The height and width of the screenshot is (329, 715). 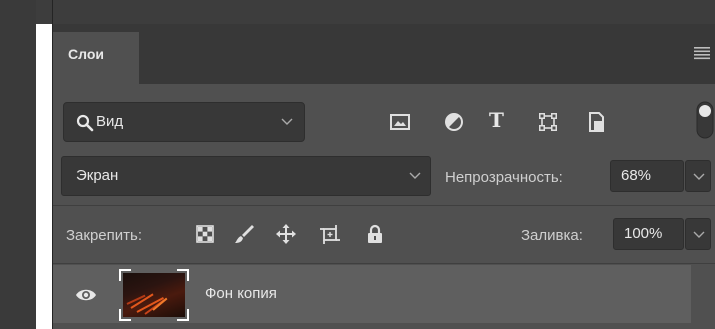 What do you see at coordinates (647, 176) in the screenshot?
I see `opacity-input: 68%` at bounding box center [647, 176].